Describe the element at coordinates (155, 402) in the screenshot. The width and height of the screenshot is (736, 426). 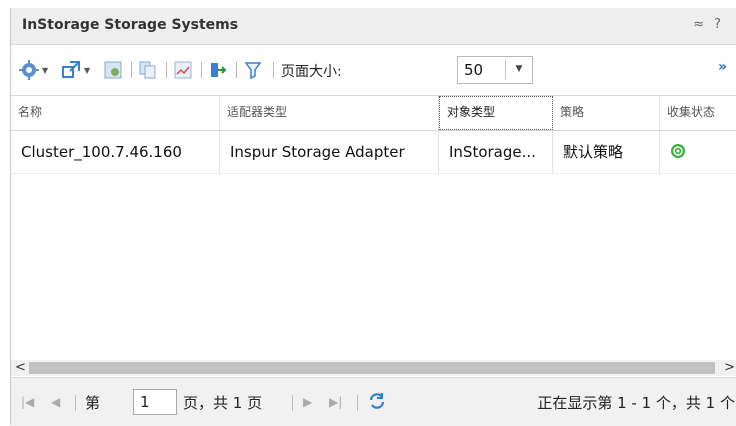
I see `page-number-input: 1` at that location.